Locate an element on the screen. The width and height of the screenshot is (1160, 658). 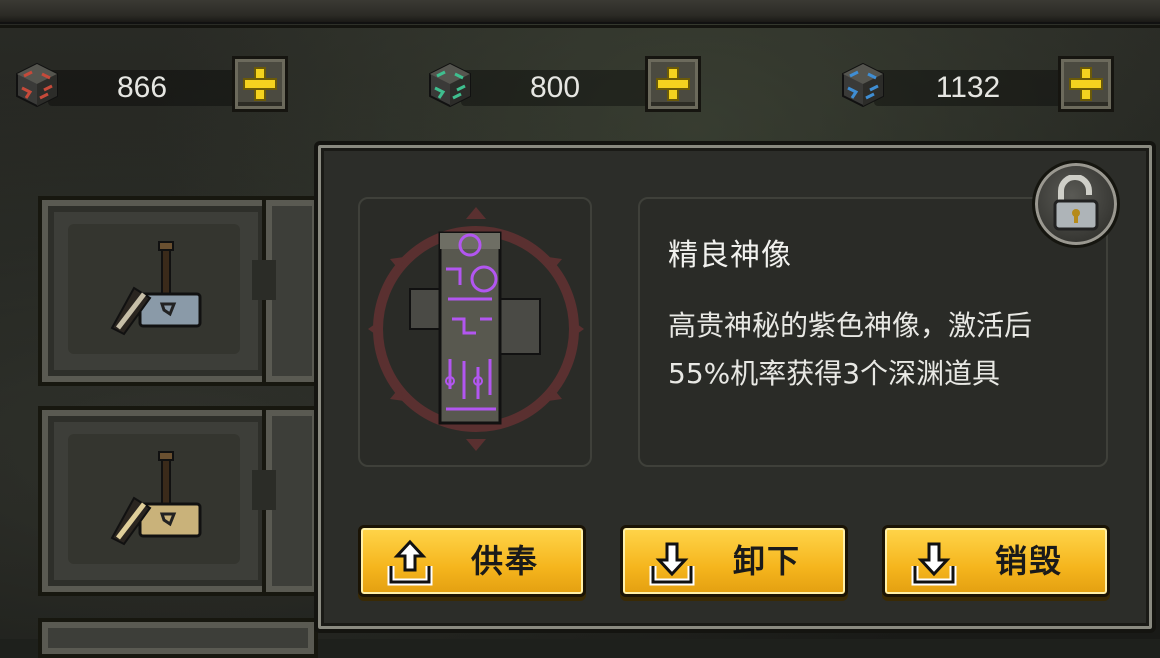
unequip-button-label: 卸下 is located at coordinates (766, 561).